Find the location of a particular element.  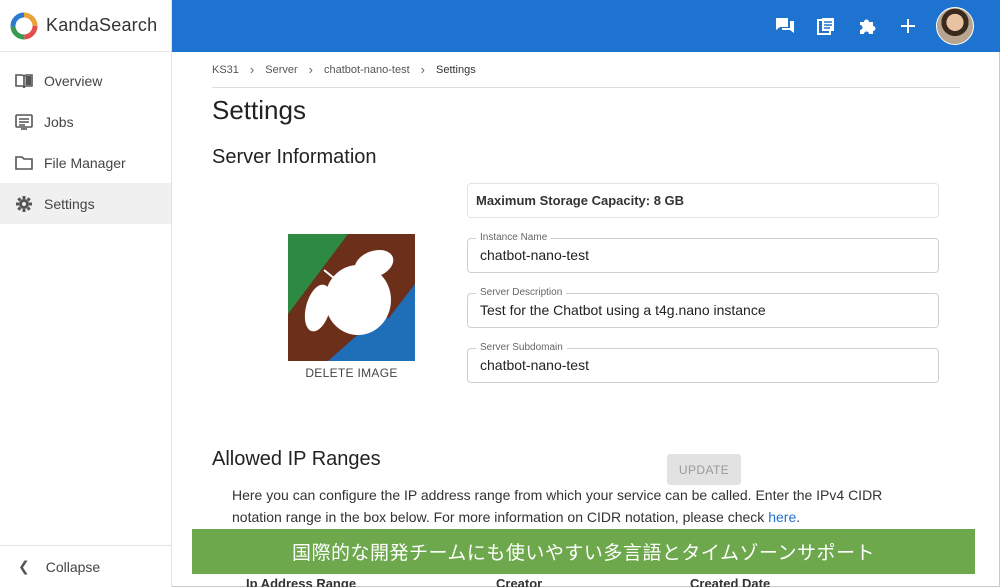

sidebar-item-settings: Settings is located at coordinates (85, 203).